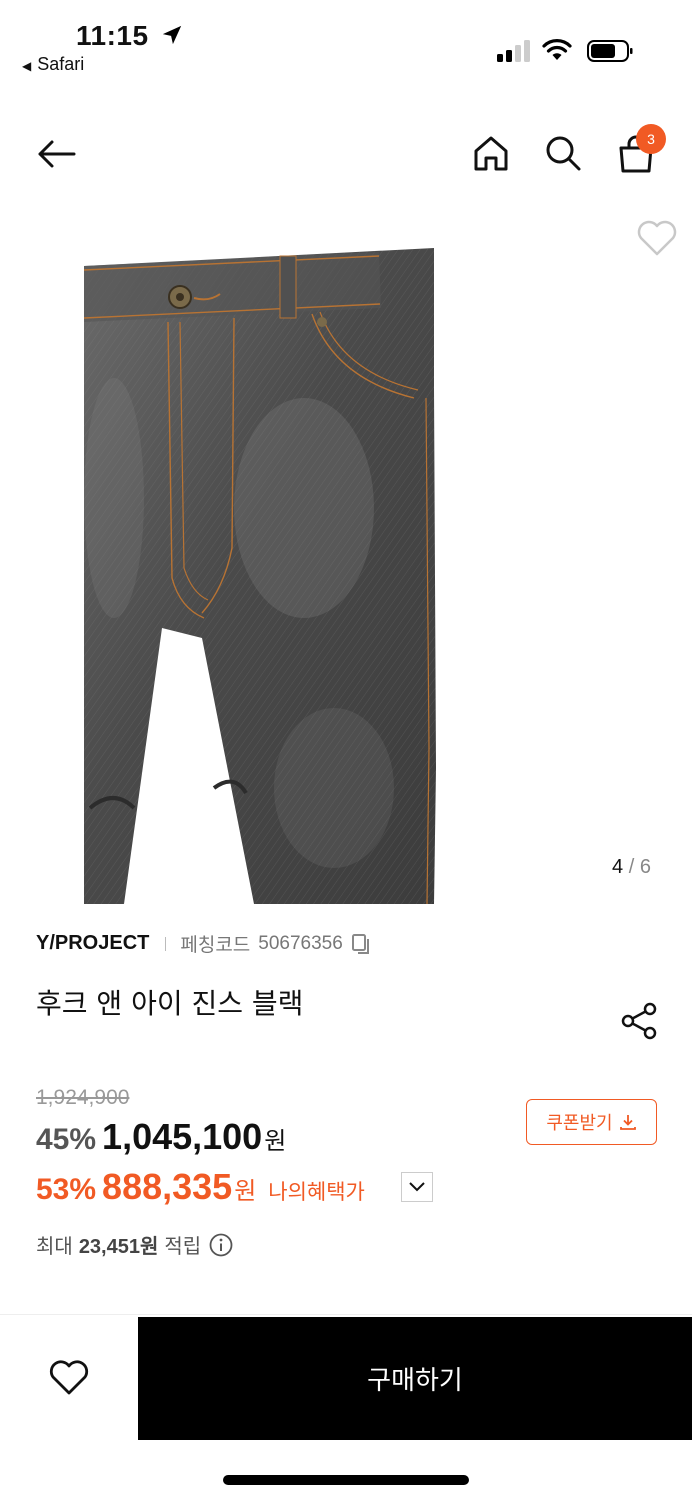 The height and width of the screenshot is (1500, 692). What do you see at coordinates (639, 1021) in the screenshot?
I see `share-icon` at bounding box center [639, 1021].